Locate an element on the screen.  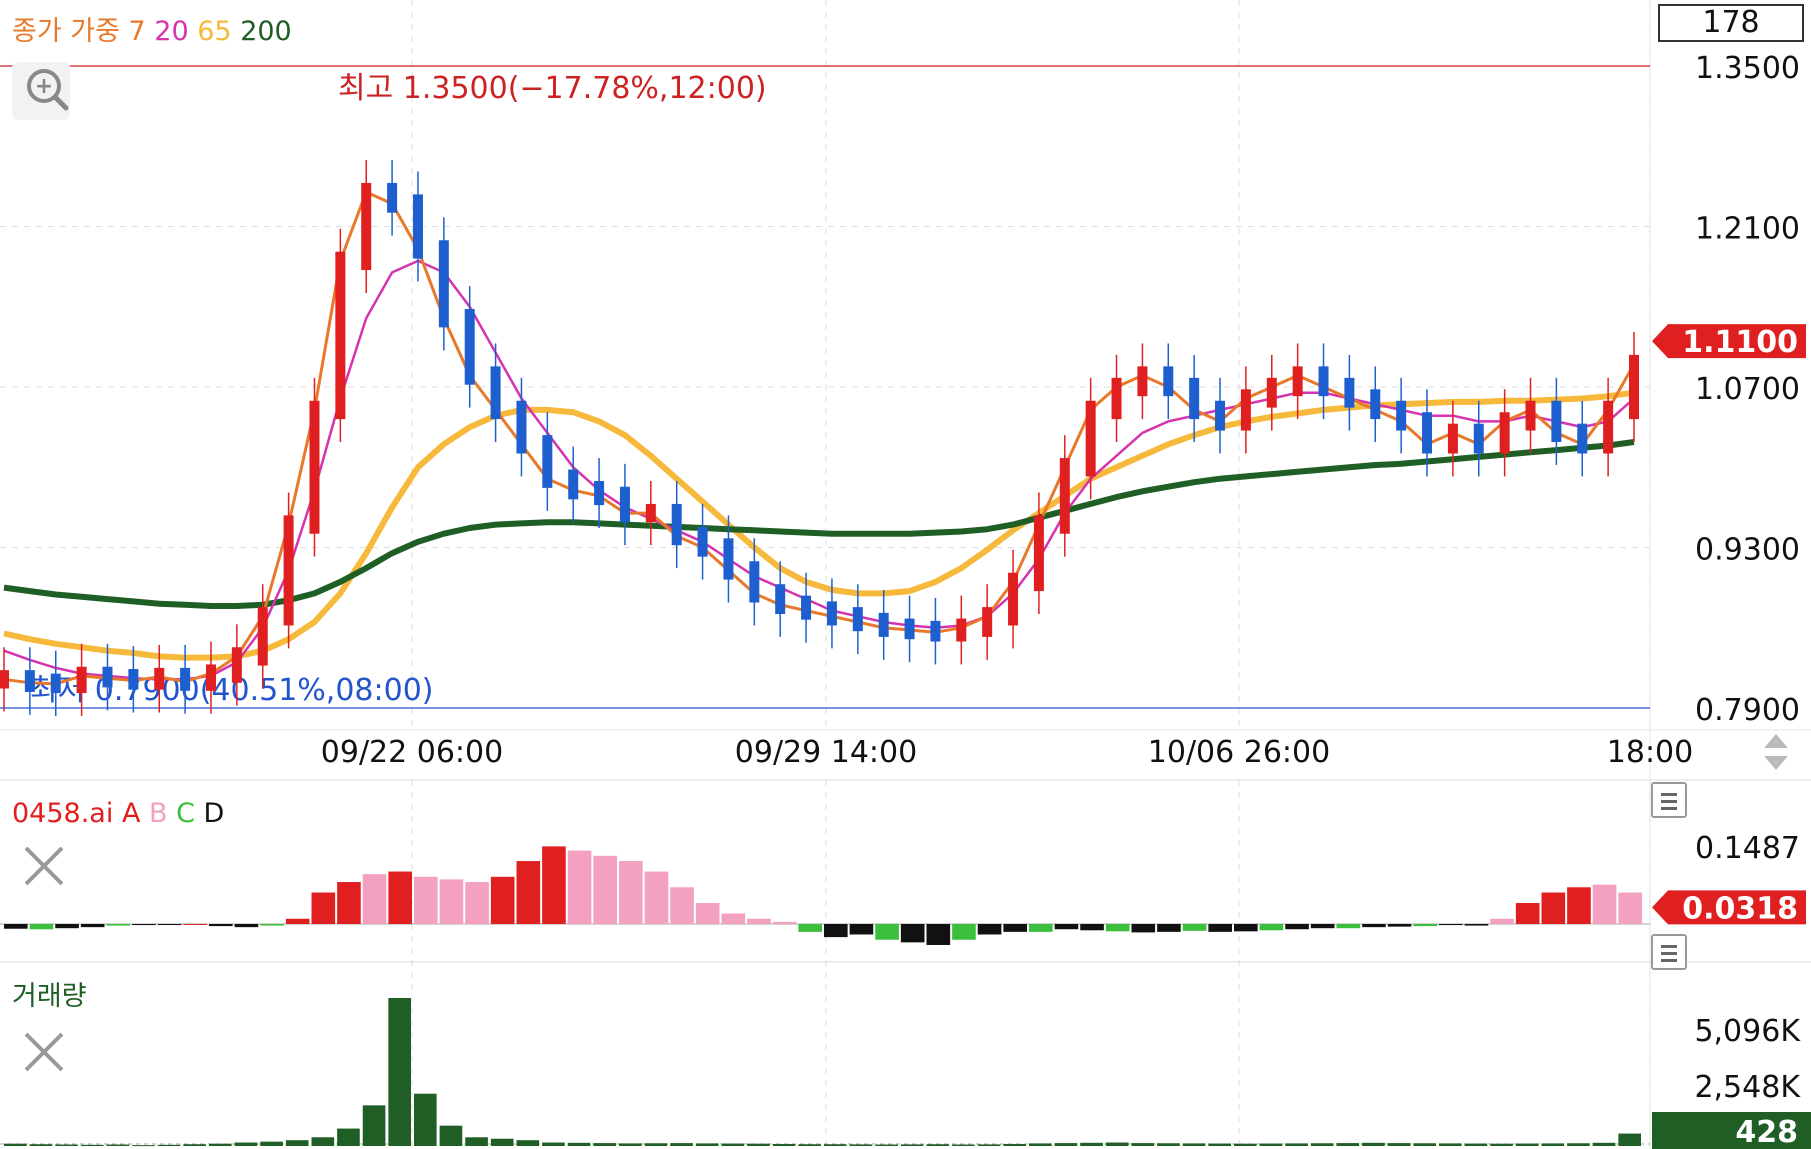
zoom-icon-plus: + is located at coordinates (44, 86).